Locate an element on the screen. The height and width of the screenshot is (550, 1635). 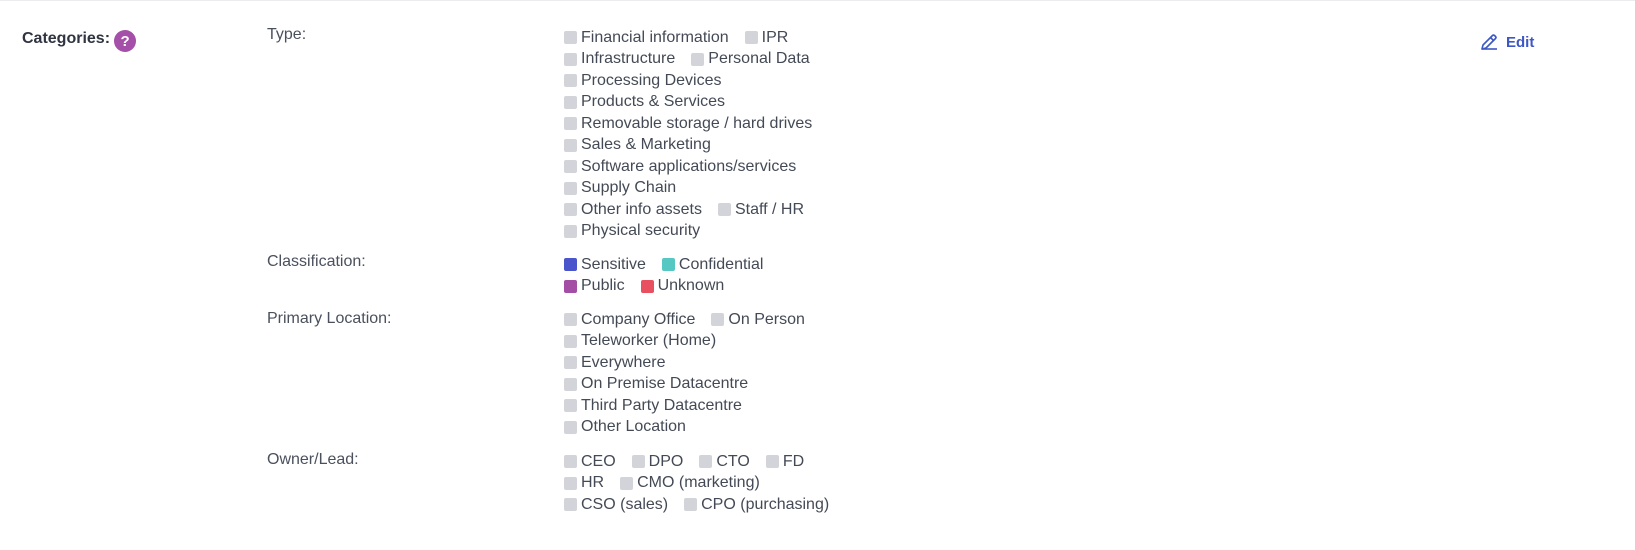
tag-label: IPR is located at coordinates (775, 37).